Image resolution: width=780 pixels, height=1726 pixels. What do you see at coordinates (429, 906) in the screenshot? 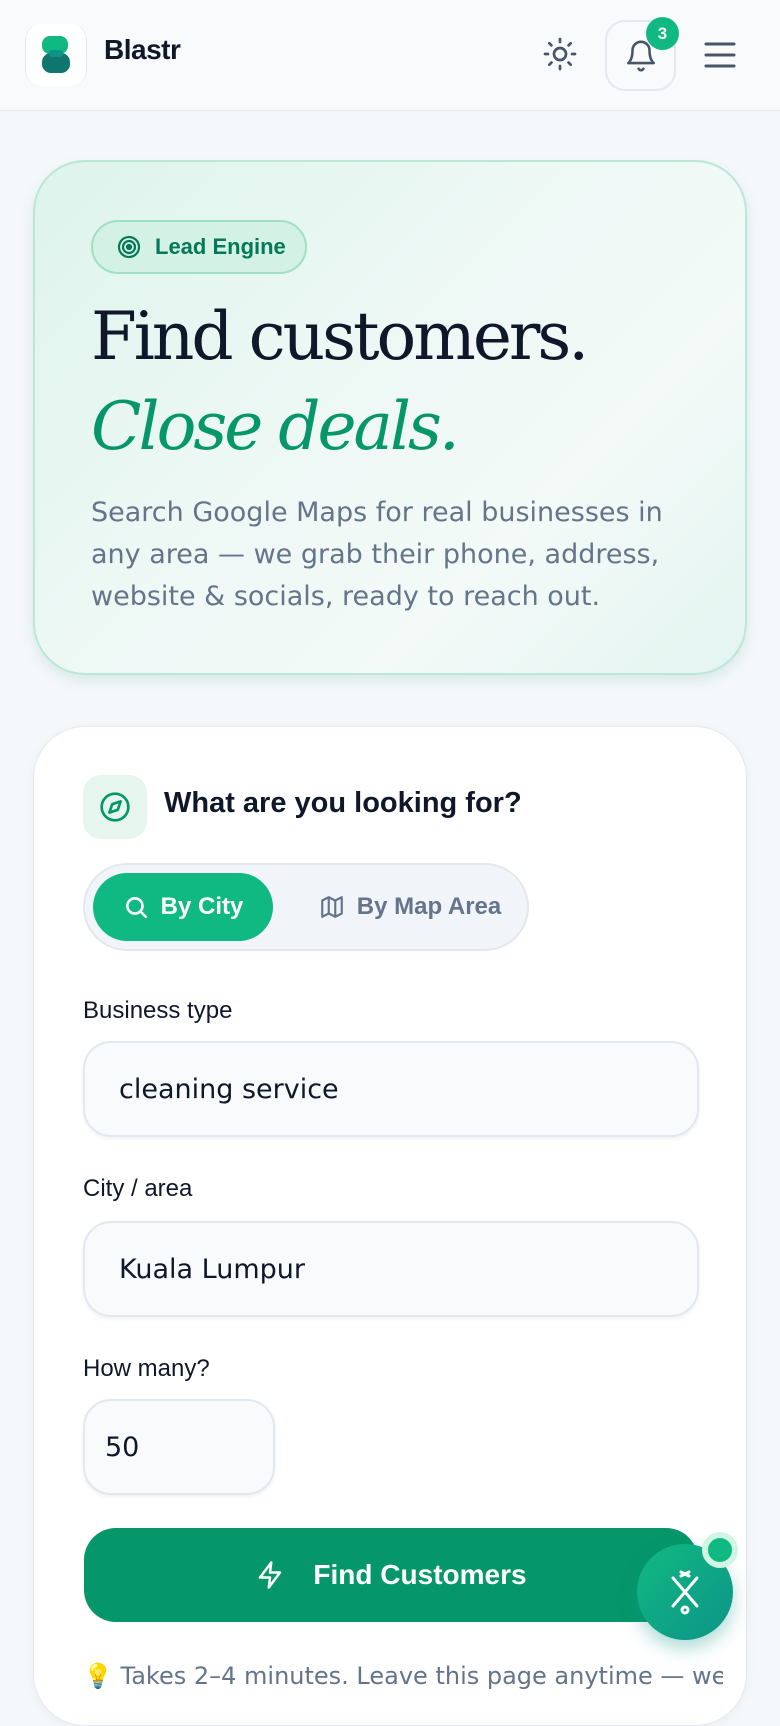
I see `tab-by-map-area-label: By Map Area` at bounding box center [429, 906].